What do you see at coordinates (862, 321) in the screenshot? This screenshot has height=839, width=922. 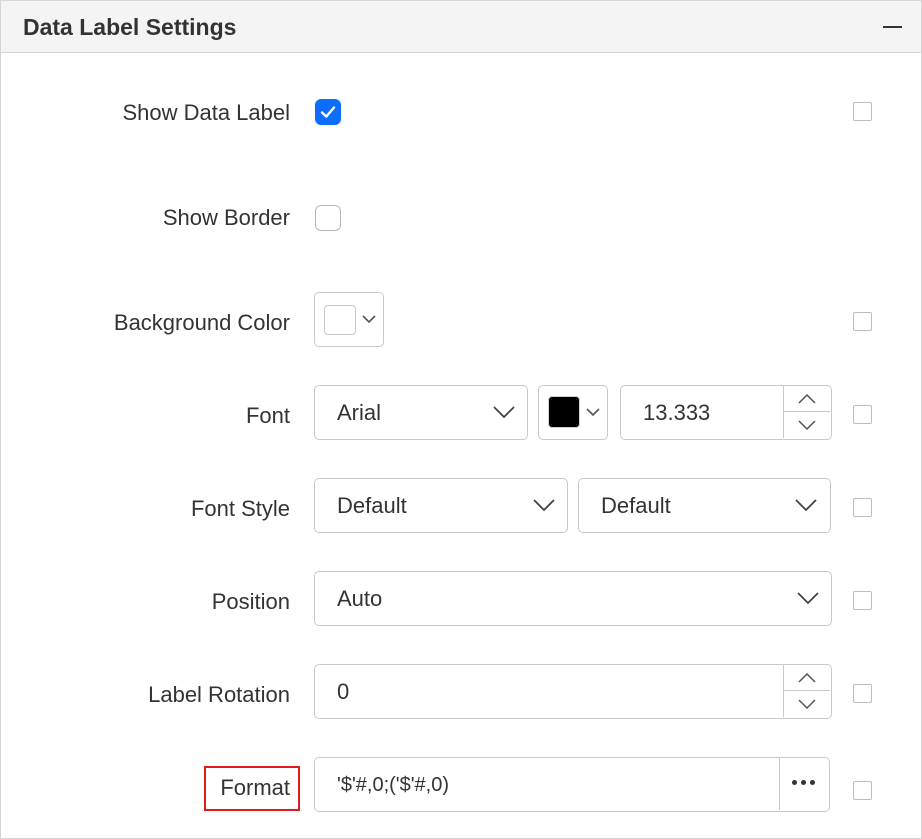 I see `background-color-side-checkbox` at bounding box center [862, 321].